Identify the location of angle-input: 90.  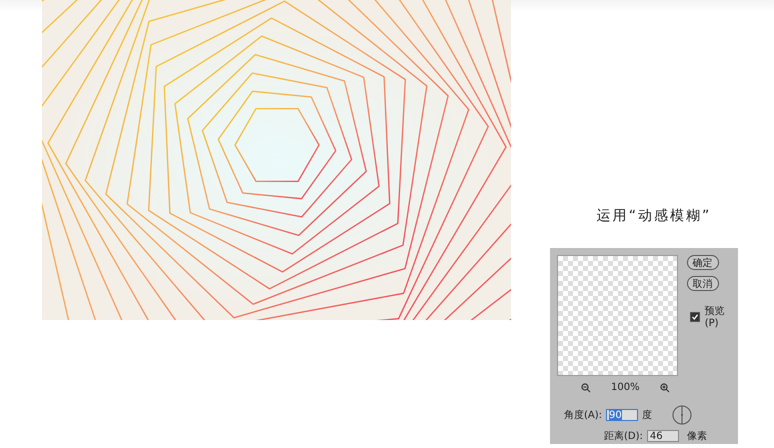
(622, 415).